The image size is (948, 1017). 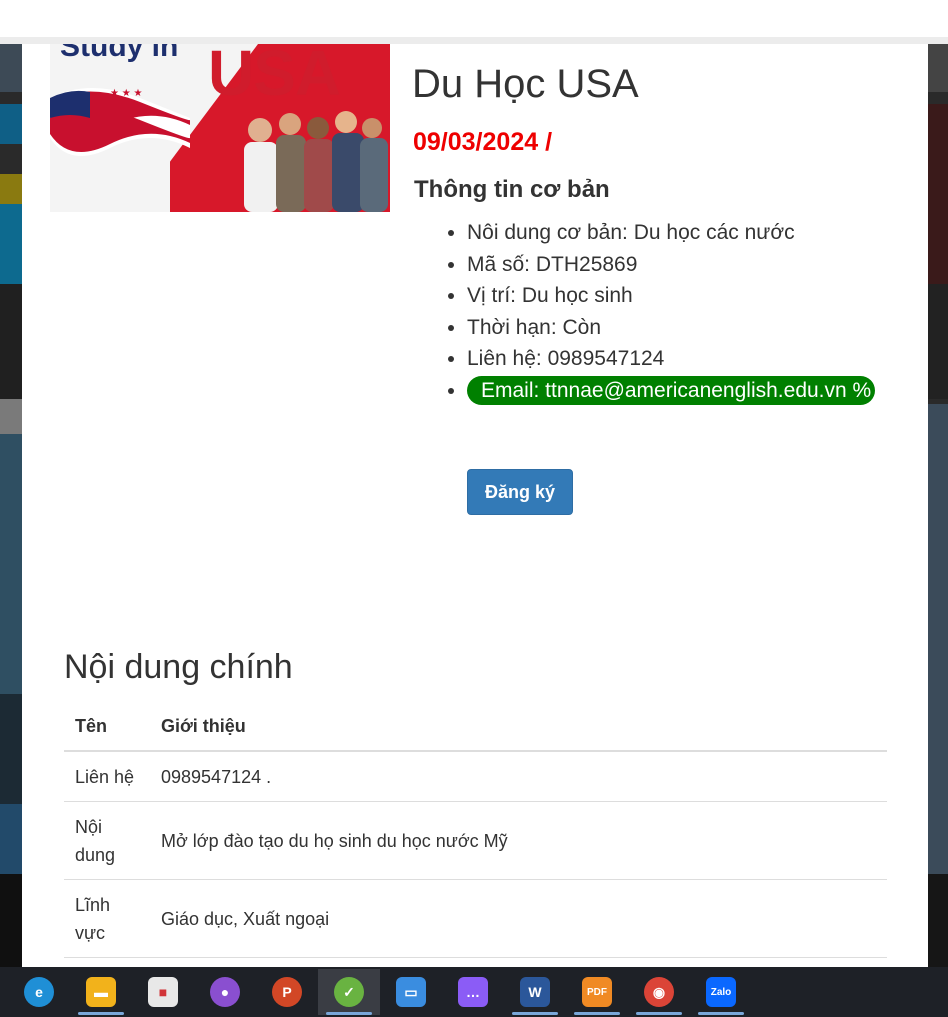 I want to click on basic-info-heading: Thông tin cơ bản, so click(x=512, y=189).